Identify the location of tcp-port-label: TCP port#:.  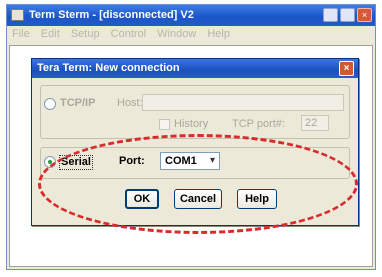
(258, 124).